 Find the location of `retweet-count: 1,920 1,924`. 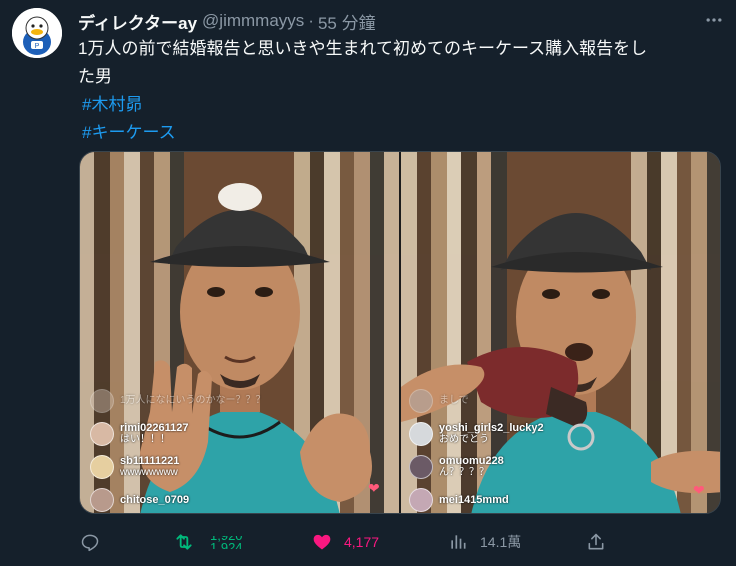

retweet-count: 1,920 1,924 is located at coordinates (226, 542).